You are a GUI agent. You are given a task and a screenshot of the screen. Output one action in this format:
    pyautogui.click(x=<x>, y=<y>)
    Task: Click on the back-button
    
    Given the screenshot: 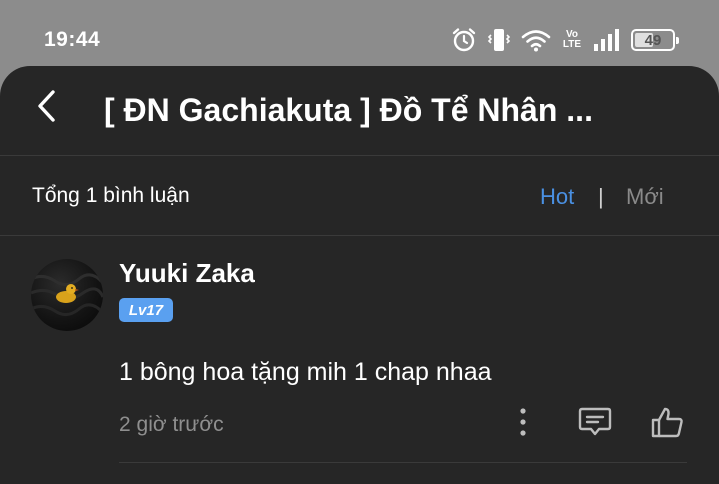 What is the action you would take?
    pyautogui.click(x=46, y=108)
    